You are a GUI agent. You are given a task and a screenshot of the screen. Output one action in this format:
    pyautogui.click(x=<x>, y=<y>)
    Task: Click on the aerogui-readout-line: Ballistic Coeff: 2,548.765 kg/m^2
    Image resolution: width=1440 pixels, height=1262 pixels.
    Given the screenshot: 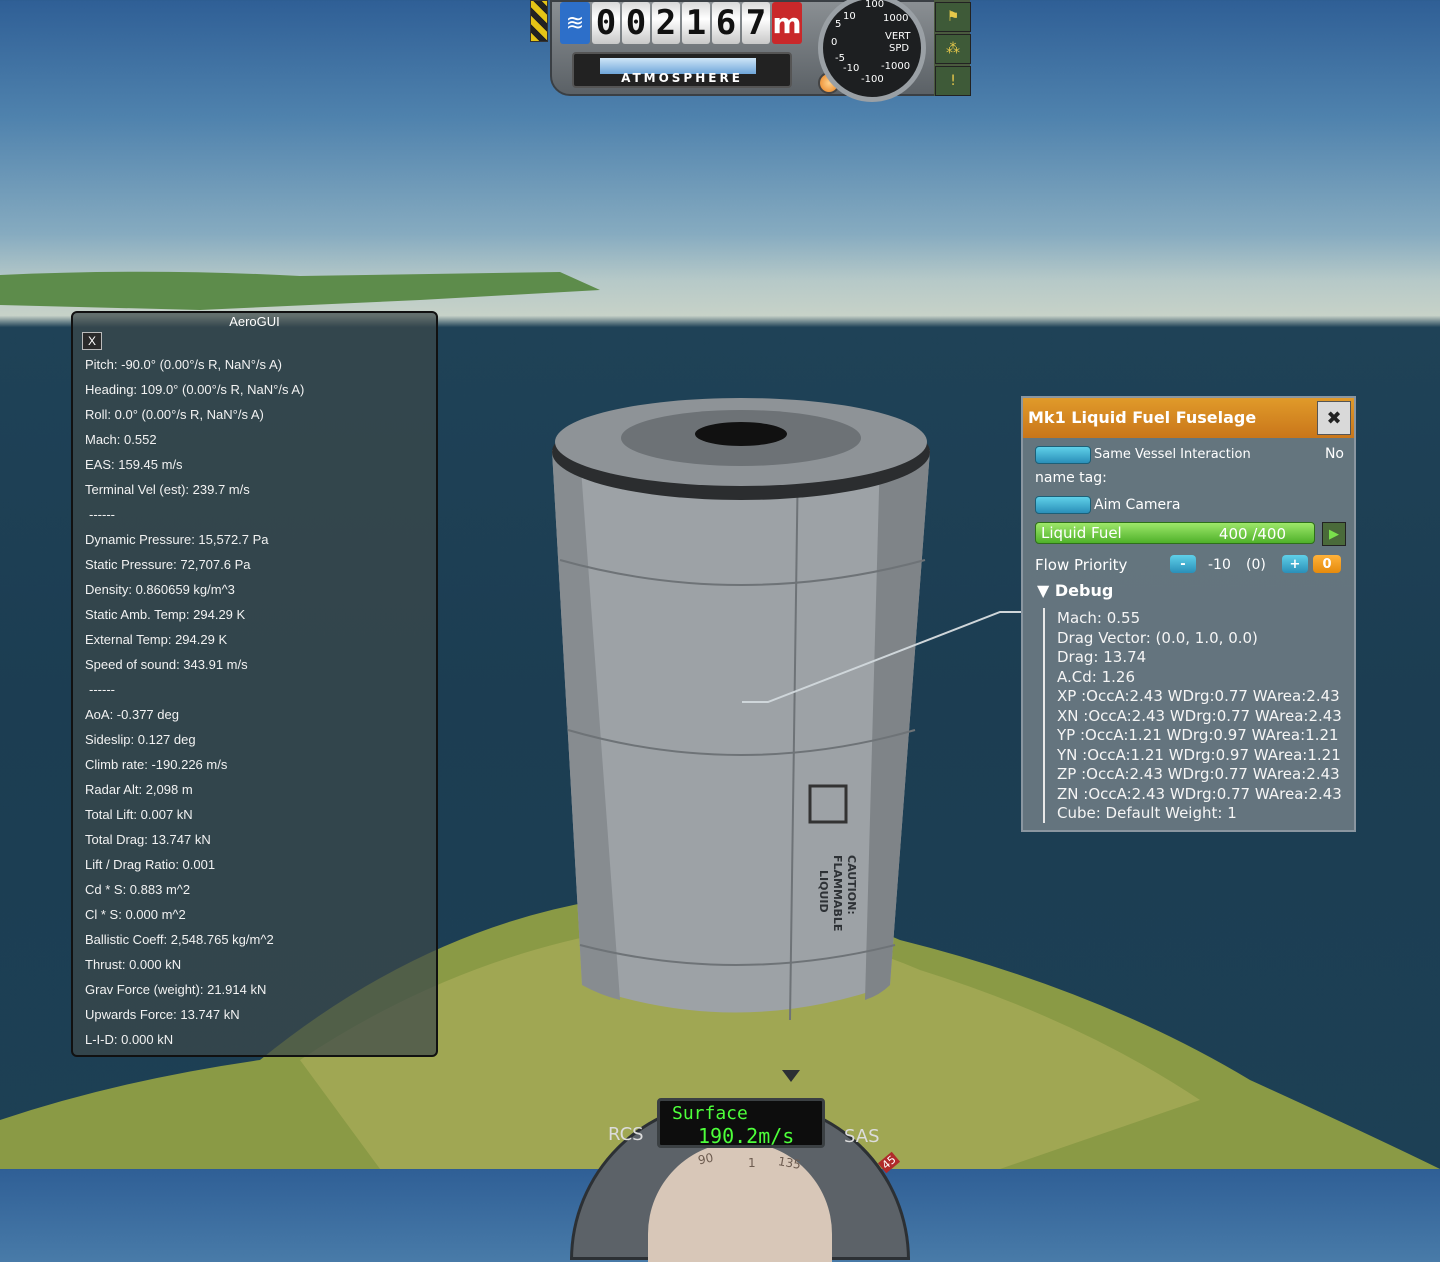 What is the action you would take?
    pyautogui.click(x=179, y=939)
    